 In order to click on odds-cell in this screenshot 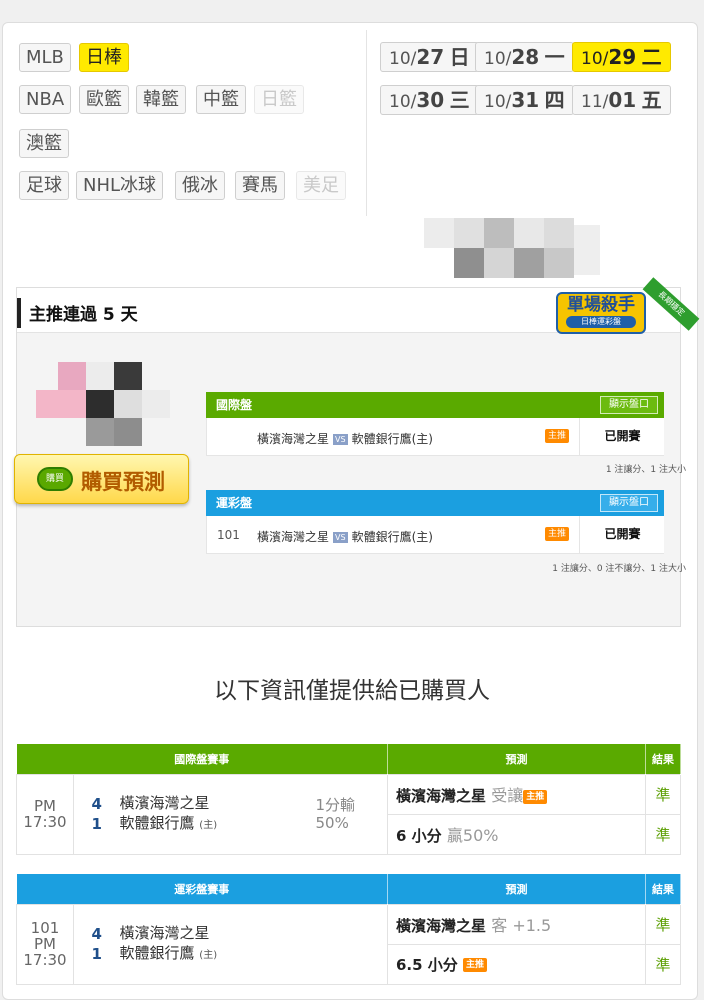, I will do `click(351, 944)`.